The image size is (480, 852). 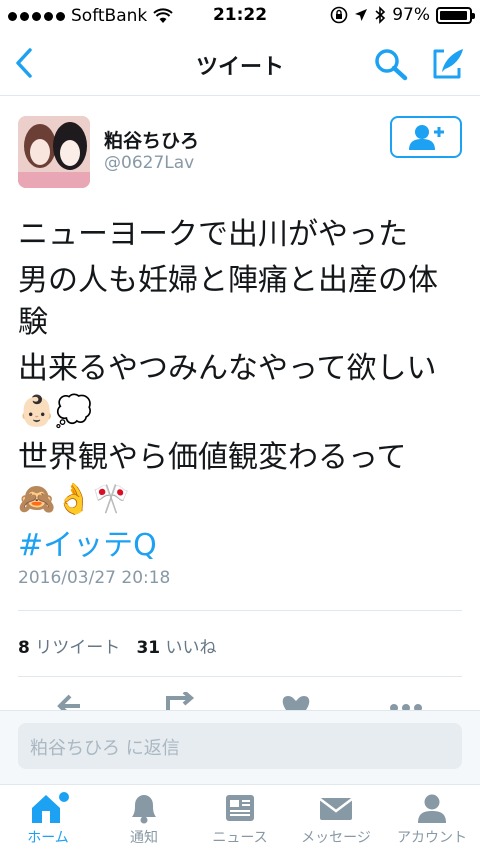 I want to click on tweet-stats: 8 リツイート 31 いいね, so click(x=117, y=645).